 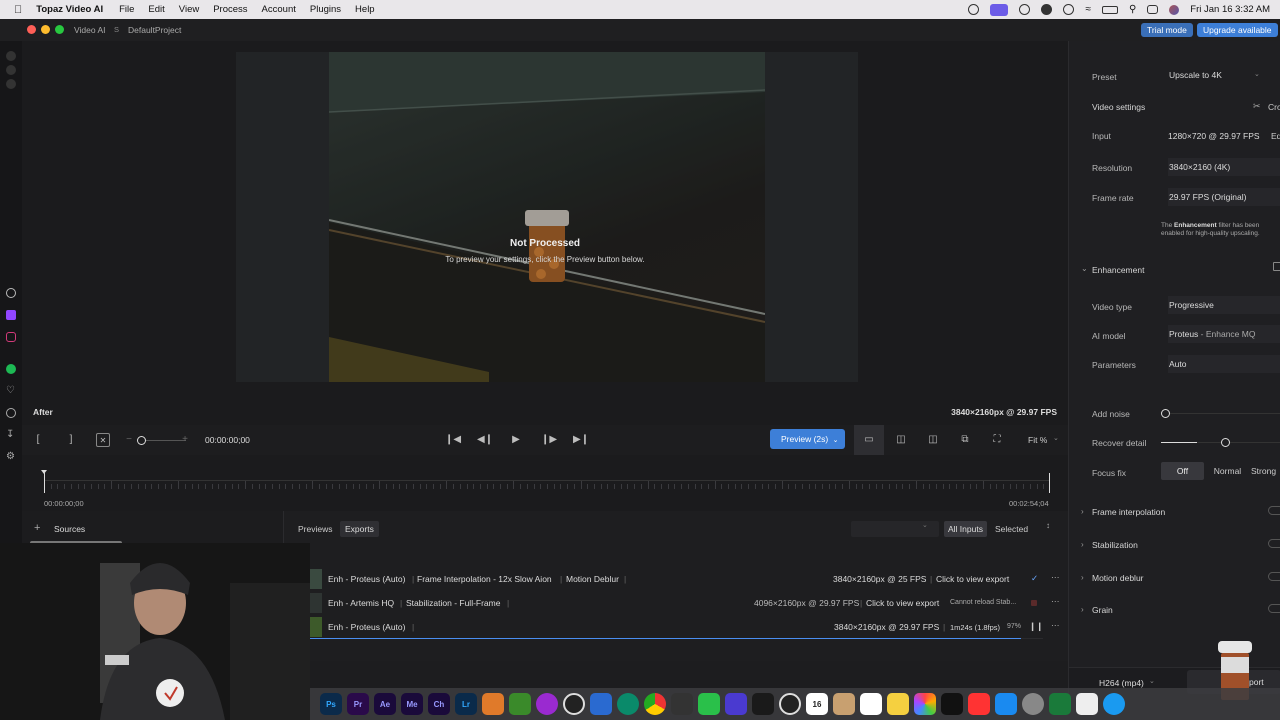 What do you see at coordinates (11, 435) in the screenshot?
I see `download-icon: ↧` at bounding box center [11, 435].